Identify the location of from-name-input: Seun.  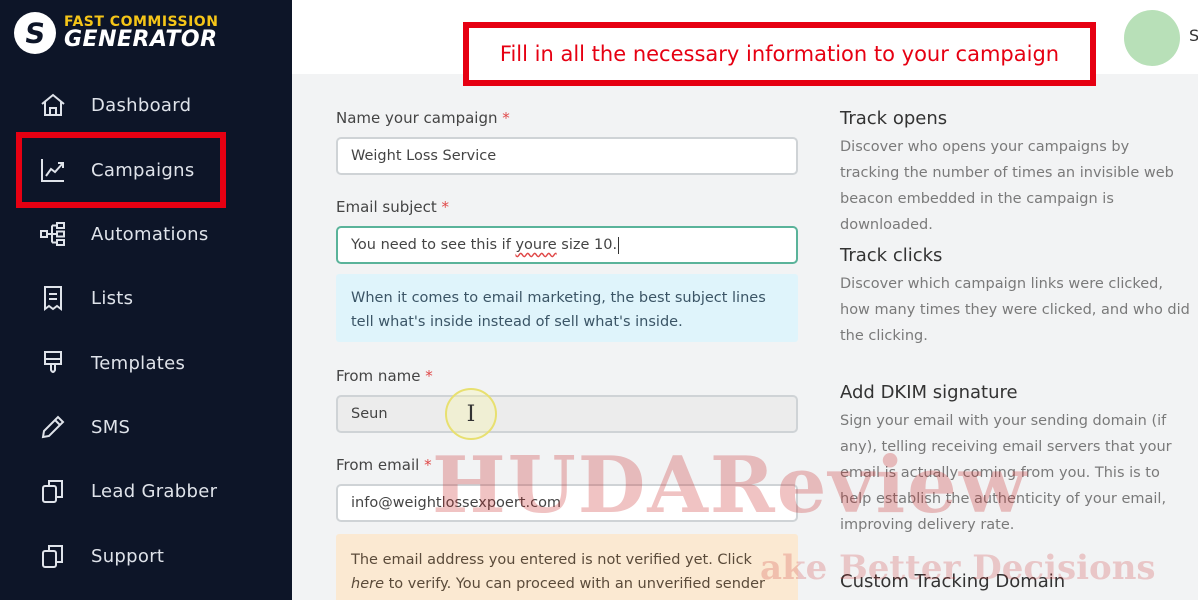
(567, 414).